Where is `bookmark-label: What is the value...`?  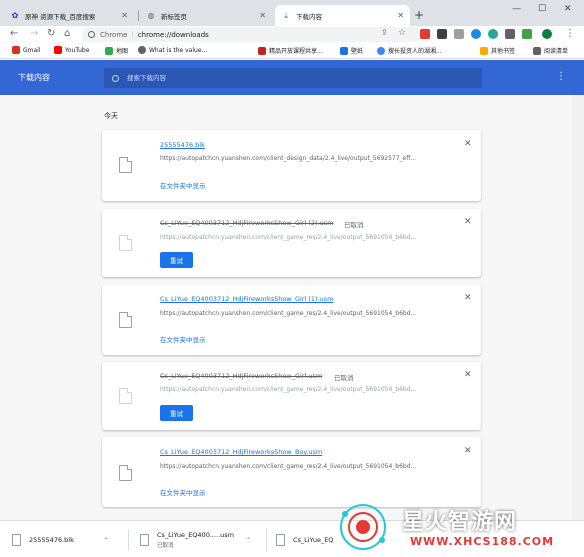
bookmark-label: What is the value... is located at coordinates (178, 50).